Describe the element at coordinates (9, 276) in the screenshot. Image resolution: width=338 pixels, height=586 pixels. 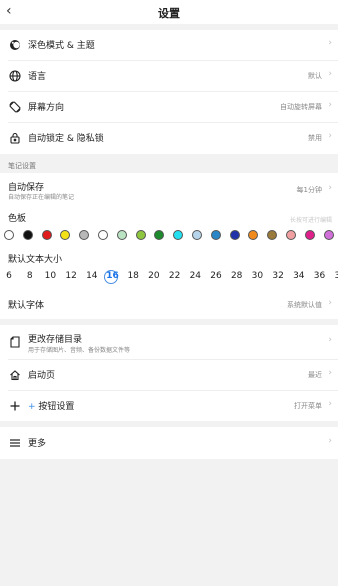
I see `text-size-option: 6` at that location.